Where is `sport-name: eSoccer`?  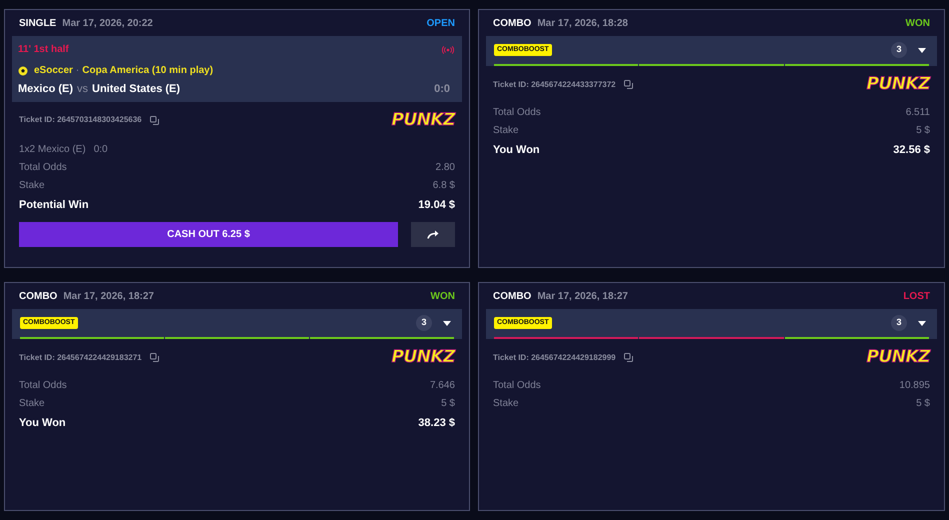
sport-name: eSoccer is located at coordinates (53, 71).